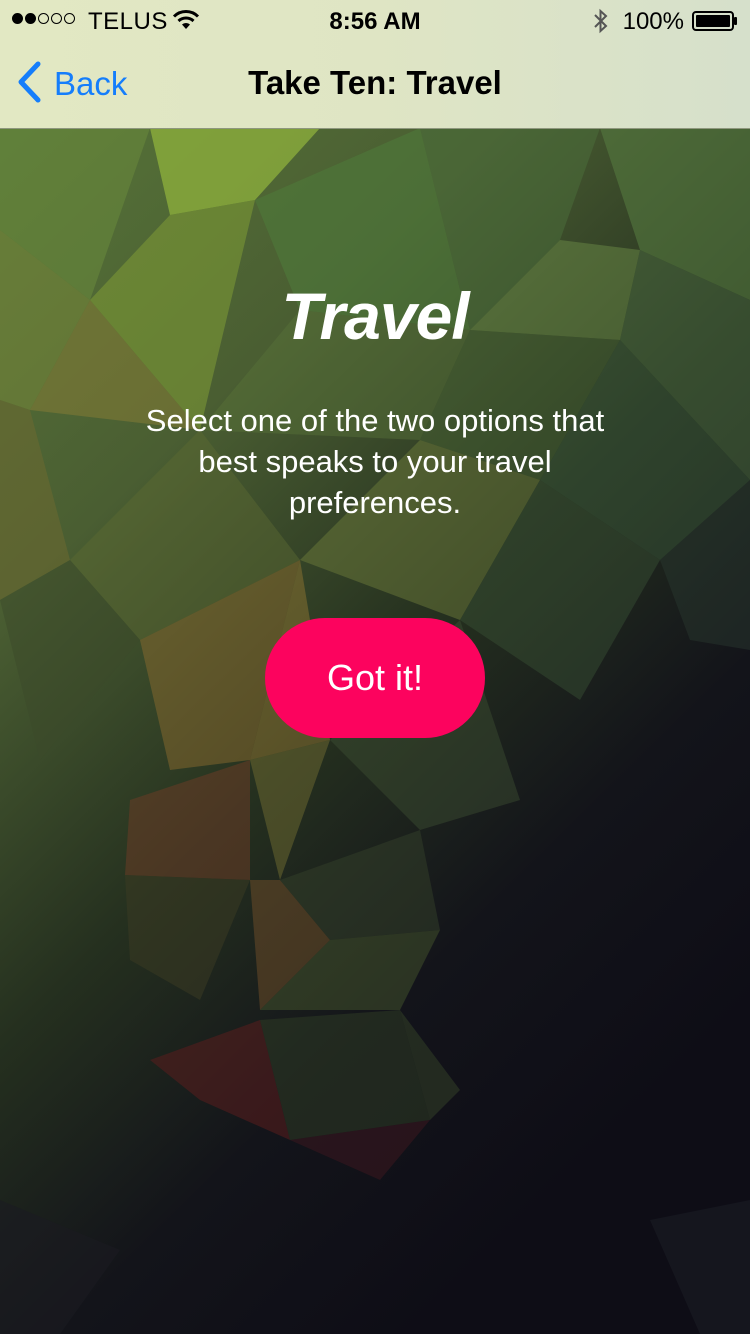  Describe the element at coordinates (653, 21) in the screenshot. I see `battery-percent: 100%` at that location.